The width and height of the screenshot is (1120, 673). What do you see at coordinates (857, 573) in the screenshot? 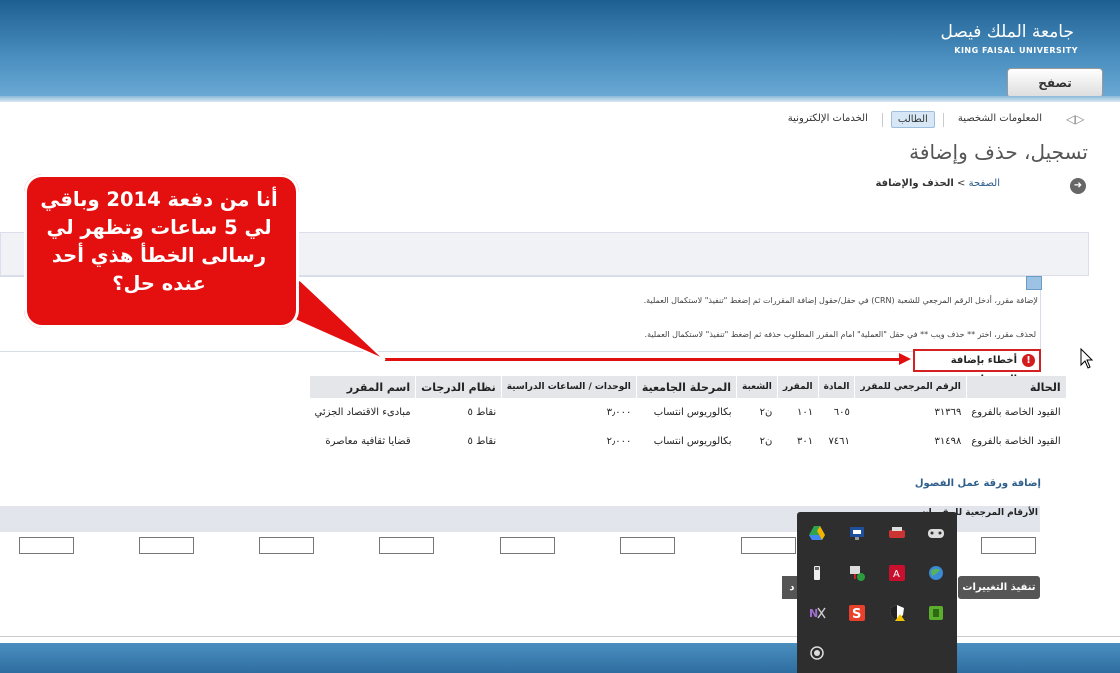
I see `network-icon` at bounding box center [857, 573].